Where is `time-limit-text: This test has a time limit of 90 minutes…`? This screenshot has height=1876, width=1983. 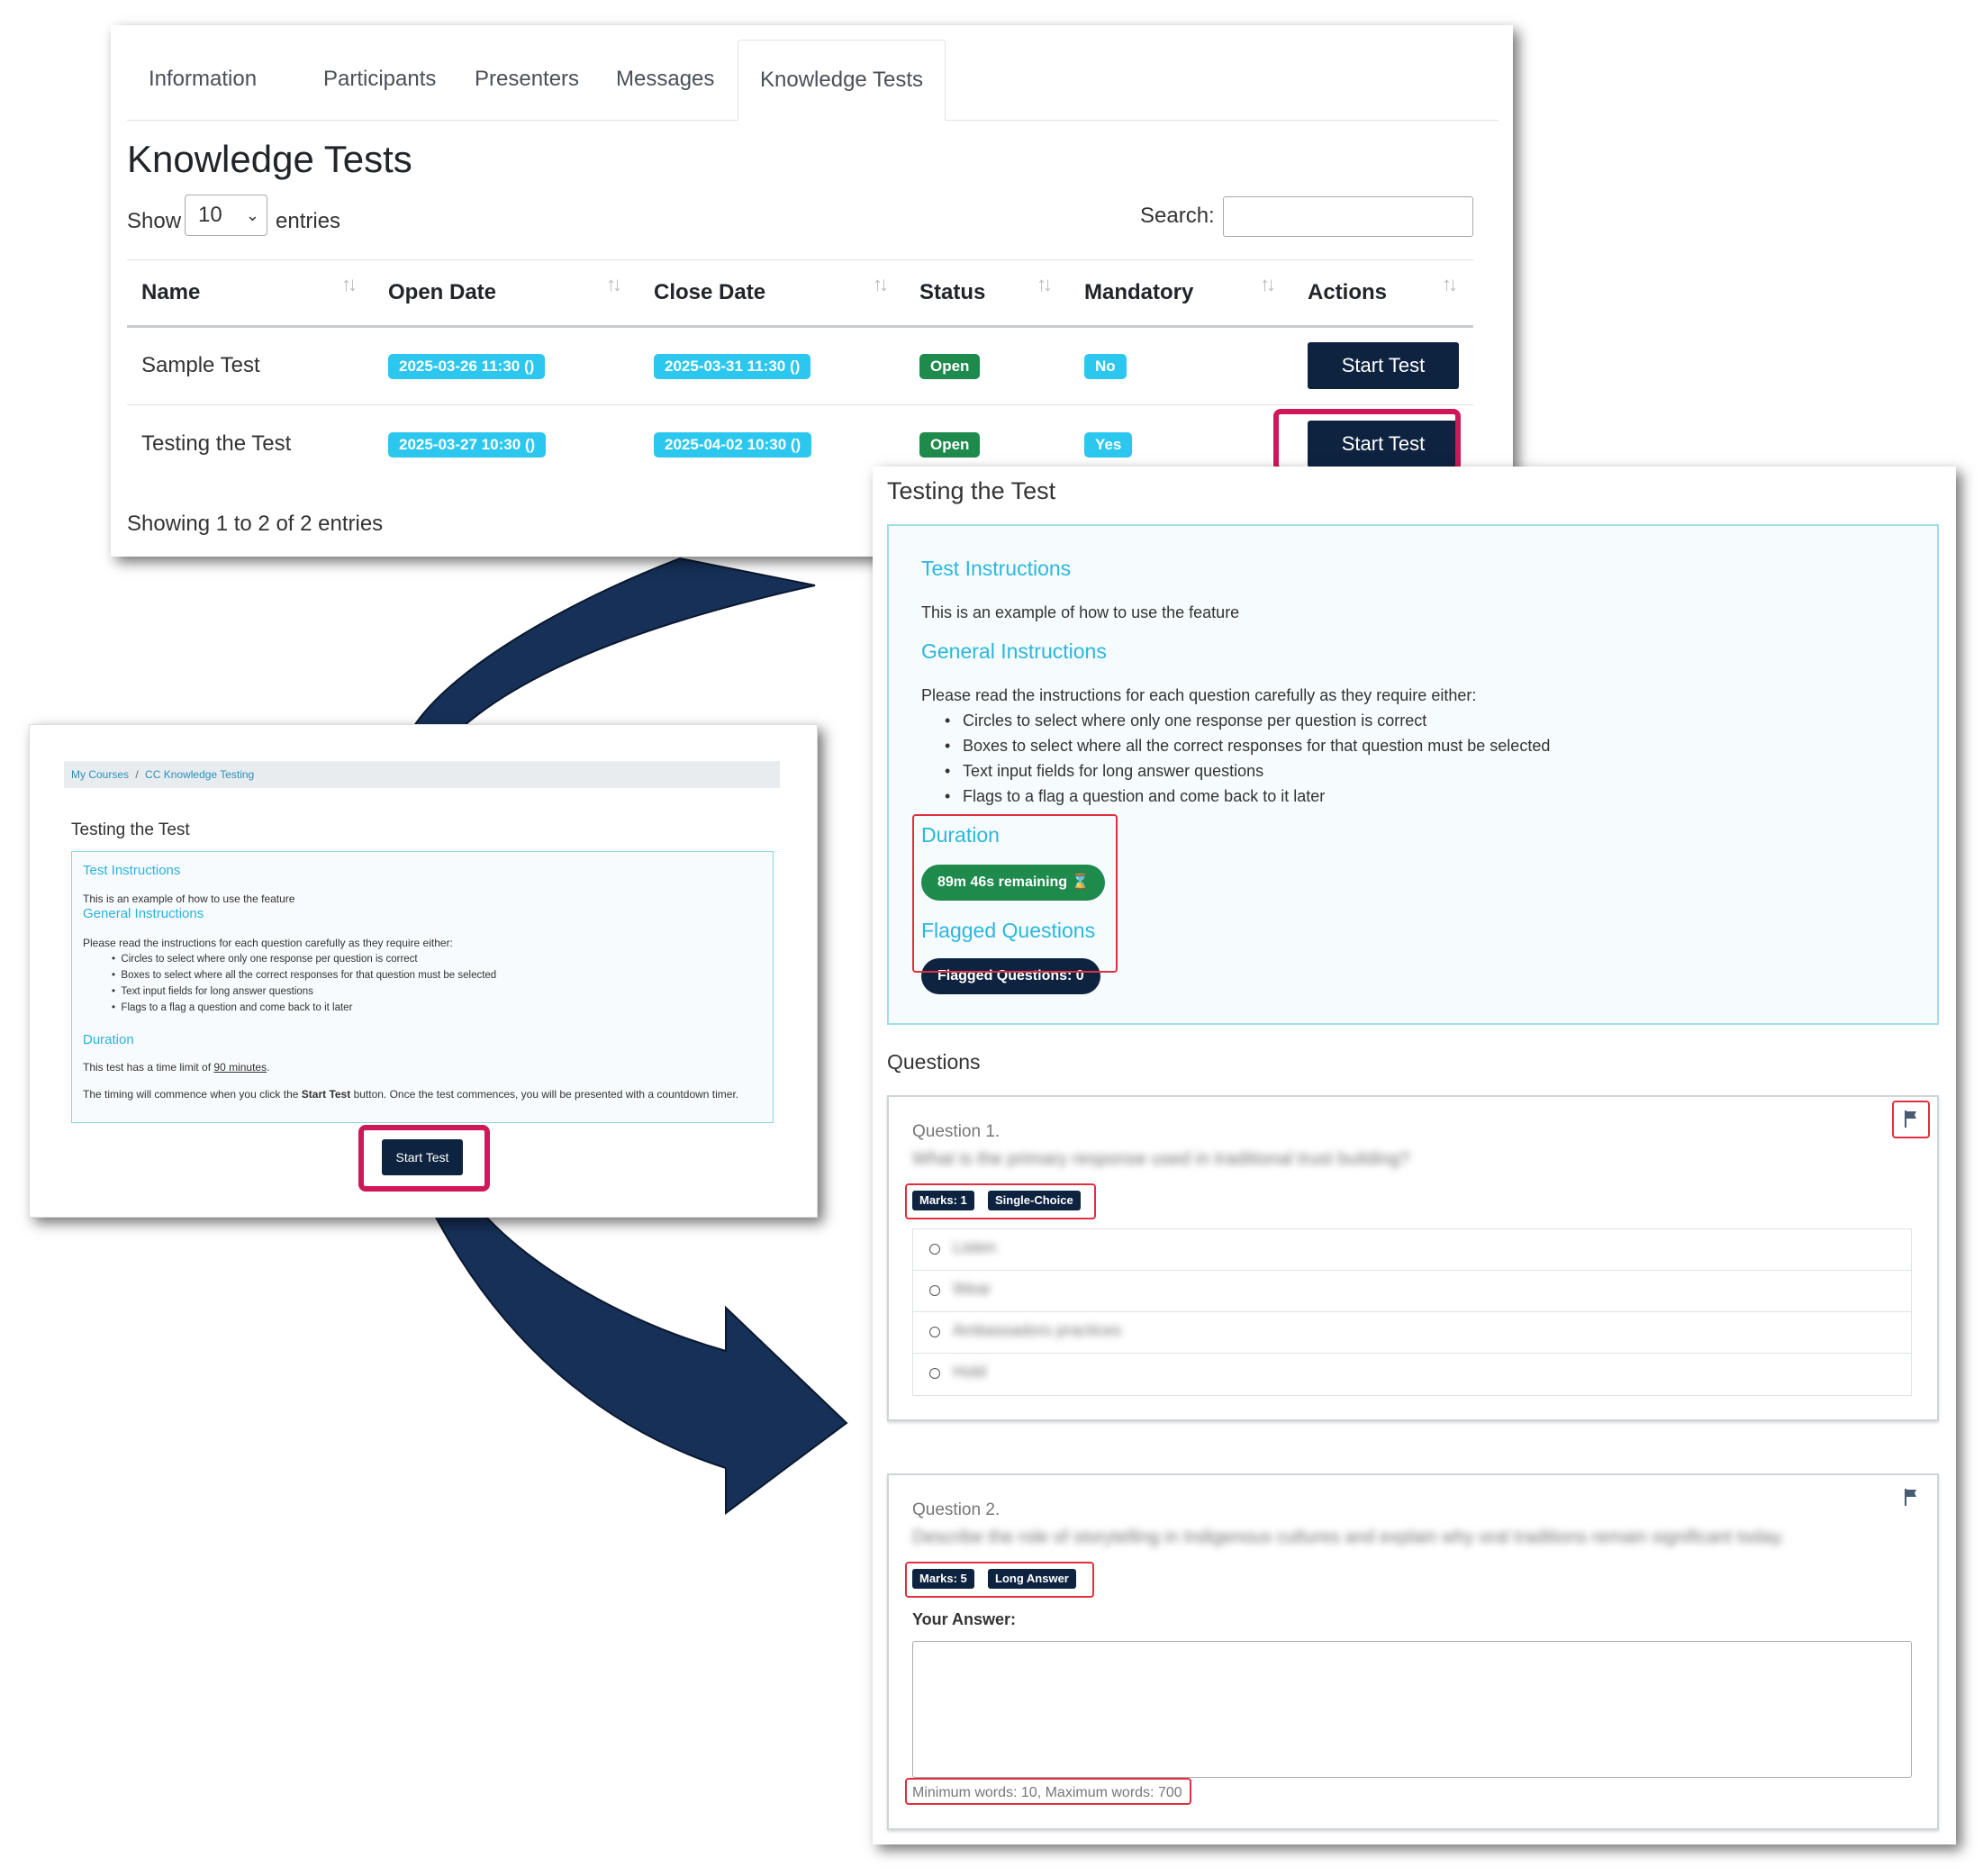 time-limit-text: This test has a time limit of 90 minutes… is located at coordinates (176, 1067).